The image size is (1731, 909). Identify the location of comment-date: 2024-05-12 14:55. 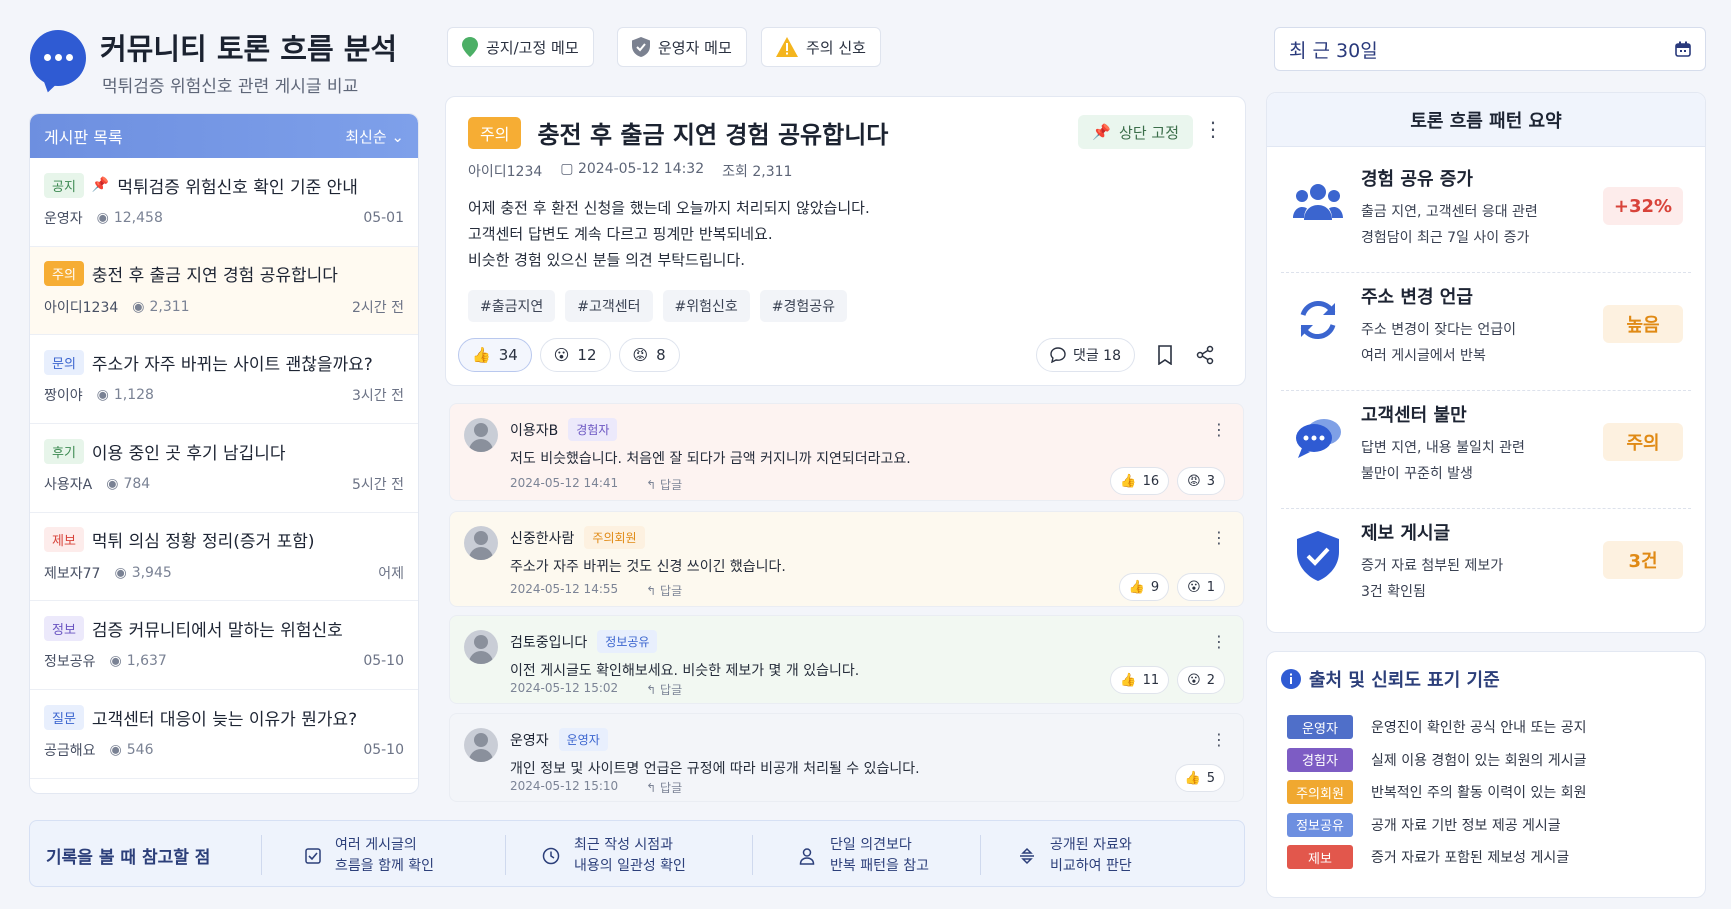
(564, 589).